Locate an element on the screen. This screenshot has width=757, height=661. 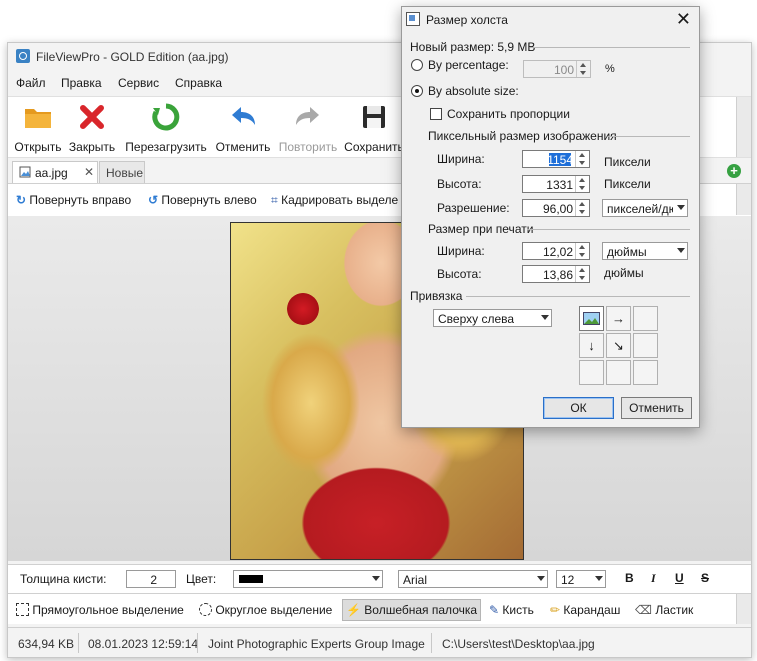
menu-file: Файл is located at coordinates (31, 83).